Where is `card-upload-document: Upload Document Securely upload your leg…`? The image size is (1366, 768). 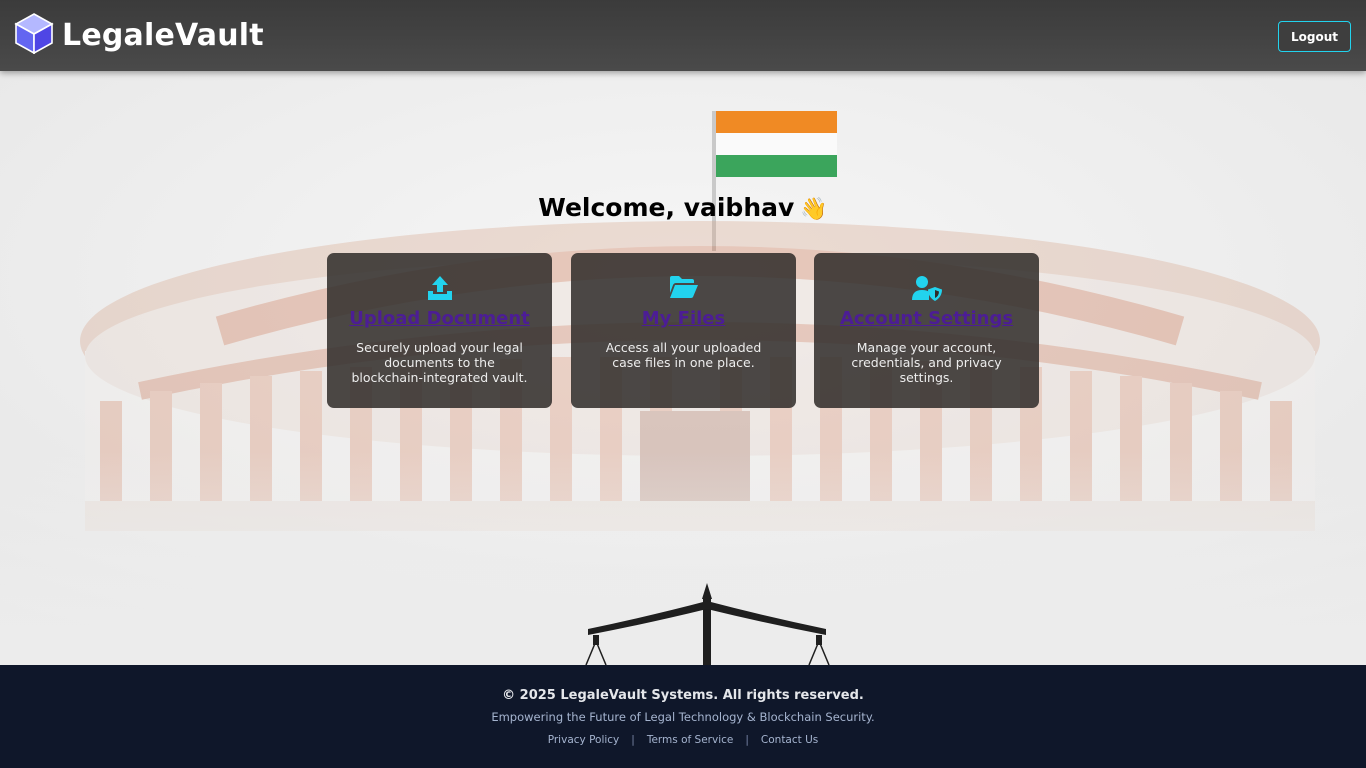 card-upload-document: Upload Document Securely upload your leg… is located at coordinates (439, 330).